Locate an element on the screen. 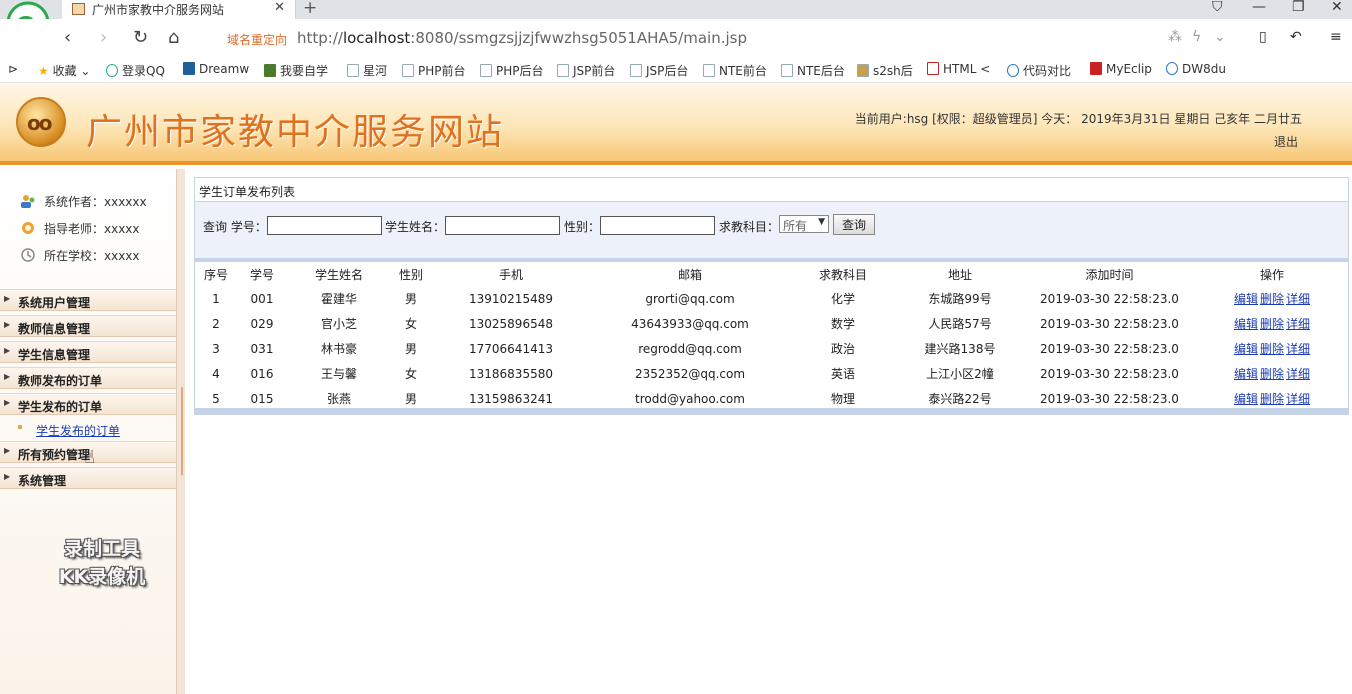 This screenshot has width=1352, height=694. school-icon is located at coordinates (28, 255).